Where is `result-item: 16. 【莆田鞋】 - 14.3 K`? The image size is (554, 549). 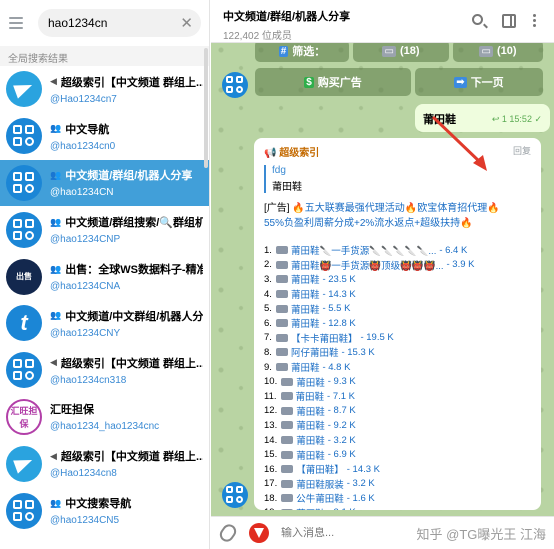
result-item: 16. 【莆田鞋】 - 14.3 K is located at coordinates (397, 469).